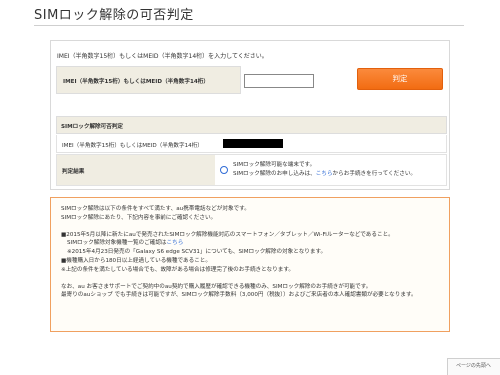 The image size is (500, 375). What do you see at coordinates (274, 165) in the screenshot?
I see `judgement-line1: SIMロック解除可能な端末です。` at bounding box center [274, 165].